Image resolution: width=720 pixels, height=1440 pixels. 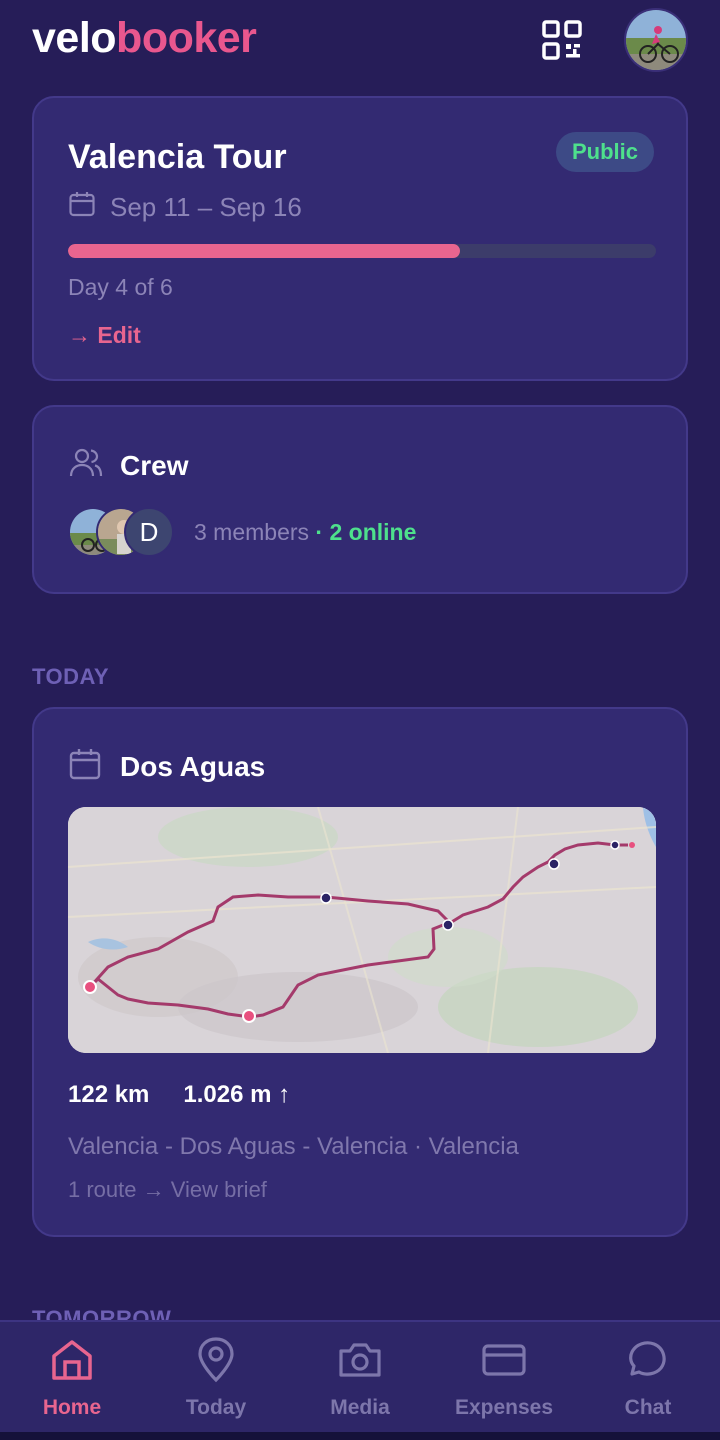 I want to click on chat-bubble-icon, so click(x=648, y=1360).